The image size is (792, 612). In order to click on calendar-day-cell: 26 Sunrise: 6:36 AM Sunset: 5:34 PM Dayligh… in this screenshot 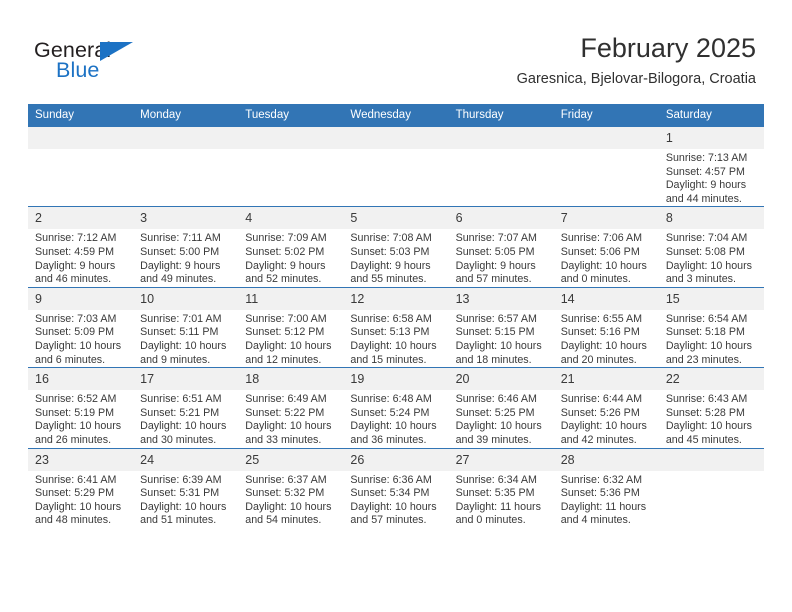, I will do `click(396, 487)`.